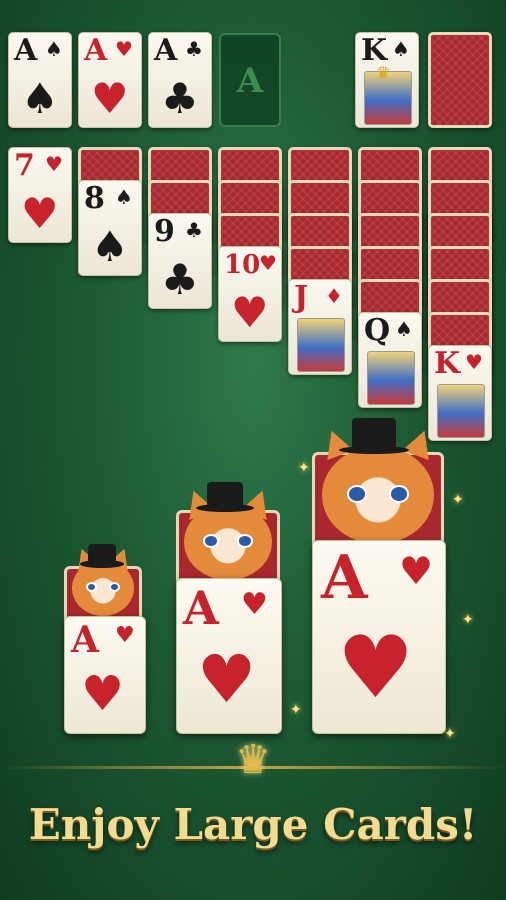 This screenshot has width=506, height=900. I want to click on card-rank: K, so click(447, 363).